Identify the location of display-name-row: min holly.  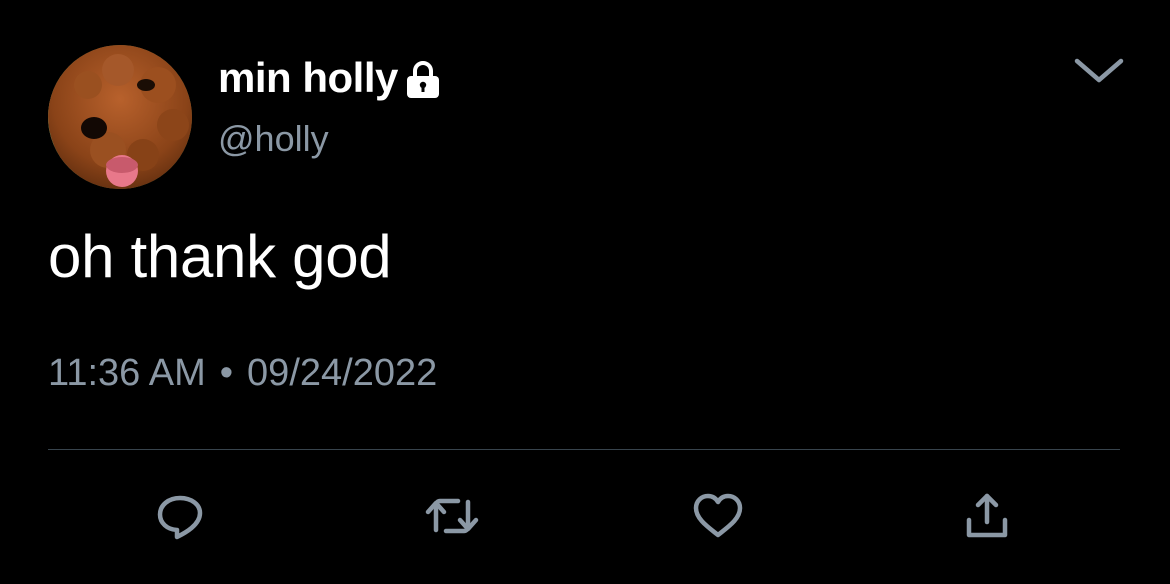
(330, 78).